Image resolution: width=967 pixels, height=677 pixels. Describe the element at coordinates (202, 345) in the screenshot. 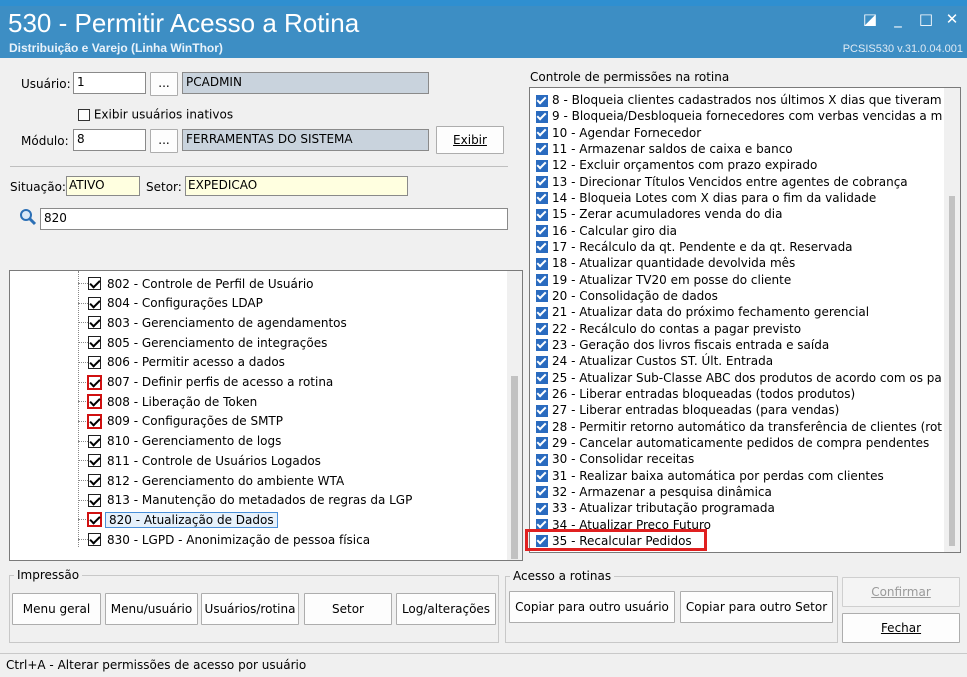

I see `tree-item: 805 - Gerenciamento de integrações` at that location.